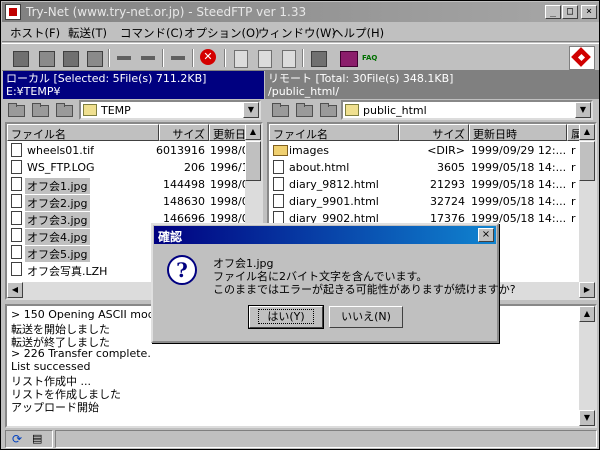 The image size is (600, 450). Describe the element at coordinates (127, 202) in the screenshot. I see `list-item: オフ会2.jpg 148630 1998/0` at that location.